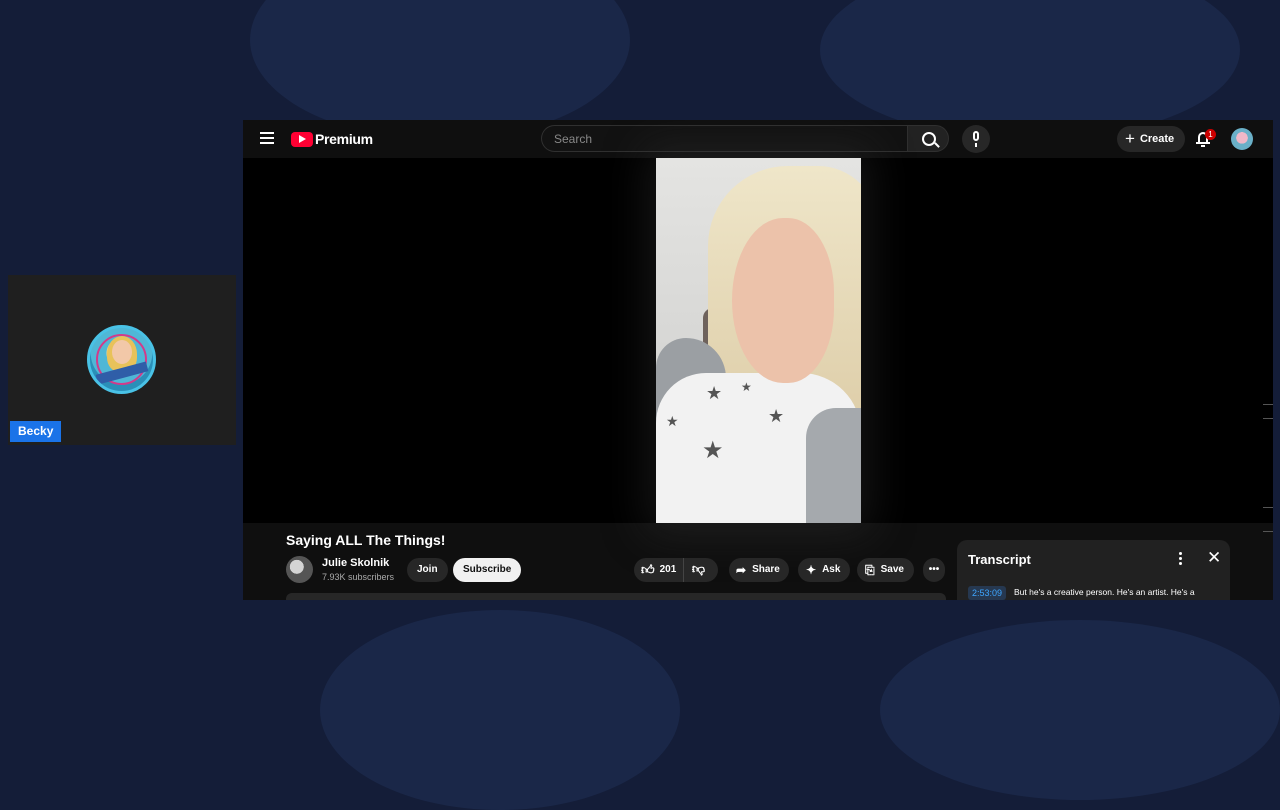 The height and width of the screenshot is (810, 1280). Describe the element at coordinates (36, 431) in the screenshot. I see `participant-name-tag: Becky` at that location.